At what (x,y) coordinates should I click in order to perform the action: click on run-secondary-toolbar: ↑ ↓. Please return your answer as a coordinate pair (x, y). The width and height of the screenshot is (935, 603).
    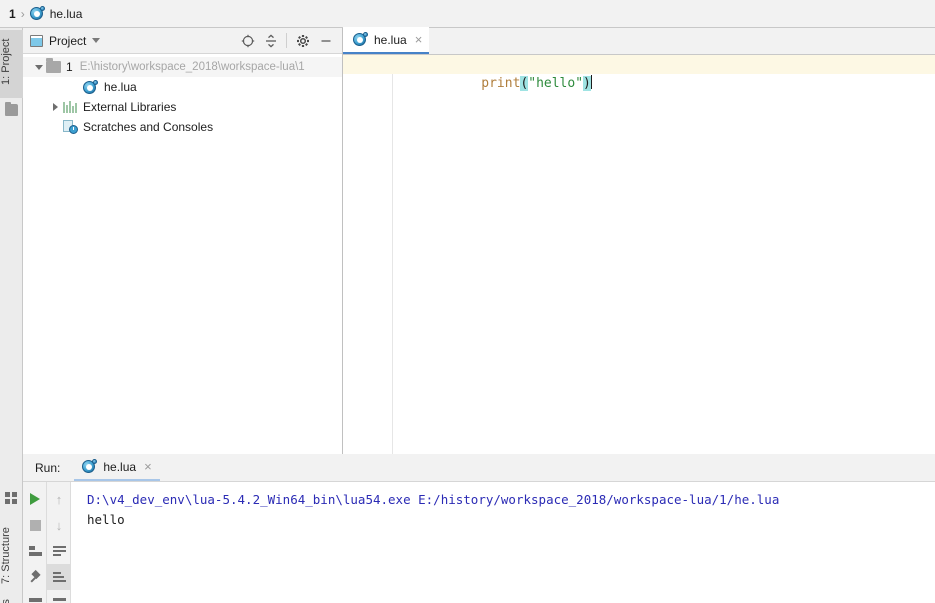
    Looking at the image, I should click on (59, 542).